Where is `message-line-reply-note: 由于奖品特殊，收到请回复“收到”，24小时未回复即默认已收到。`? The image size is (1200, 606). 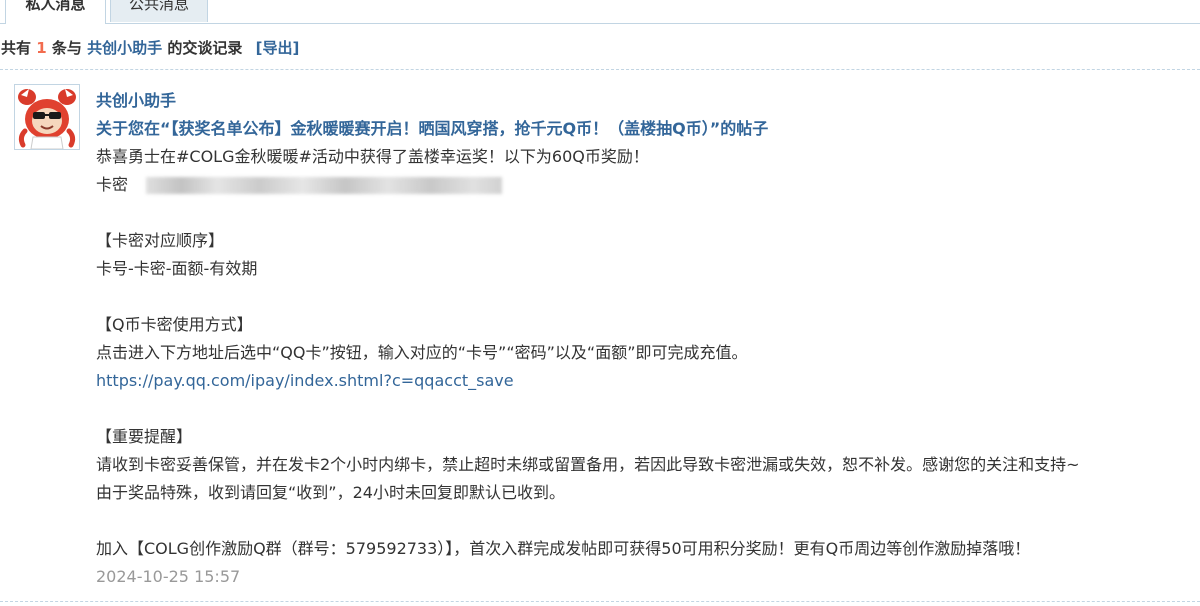 message-line-reply-note: 由于奖品特殊，收到请回复“收到”，24小时未回复即默认已收到。 is located at coordinates (330, 492).